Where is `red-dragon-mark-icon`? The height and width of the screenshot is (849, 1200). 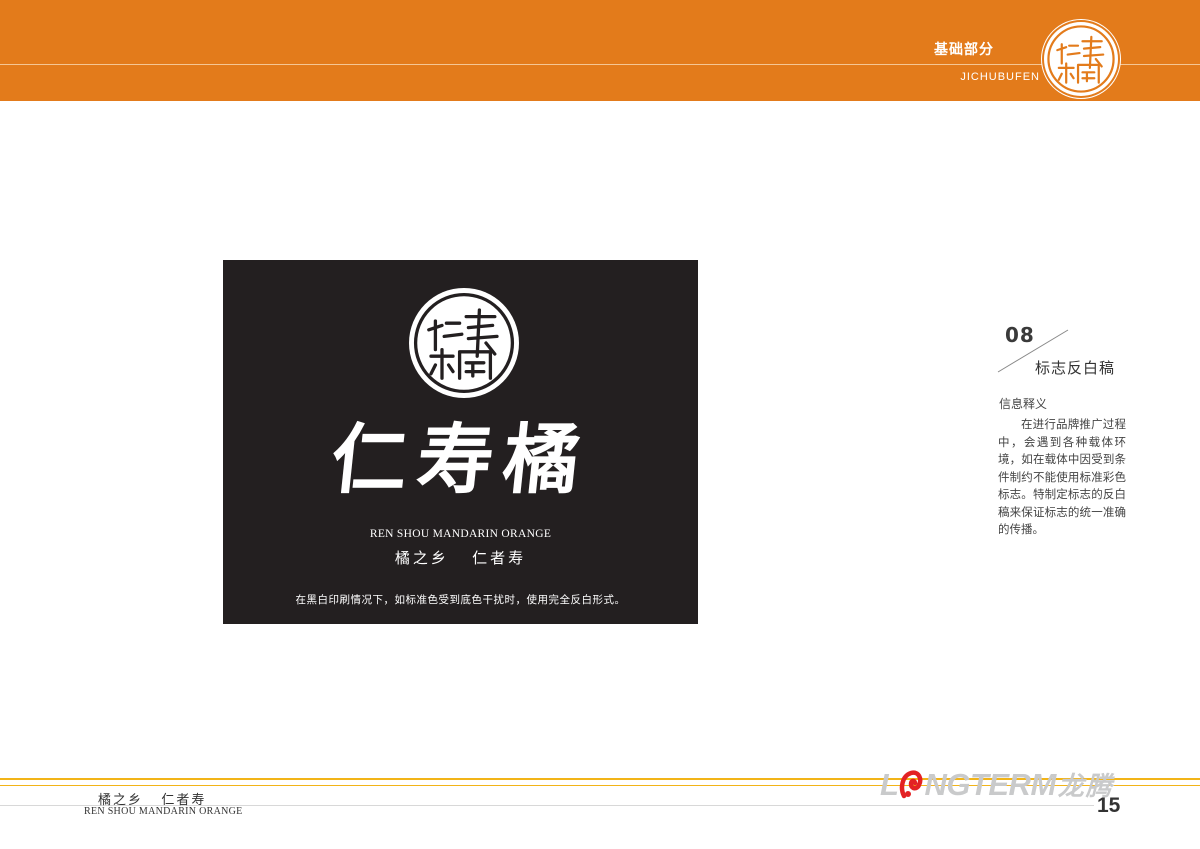
red-dragon-mark-icon is located at coordinates (911, 785).